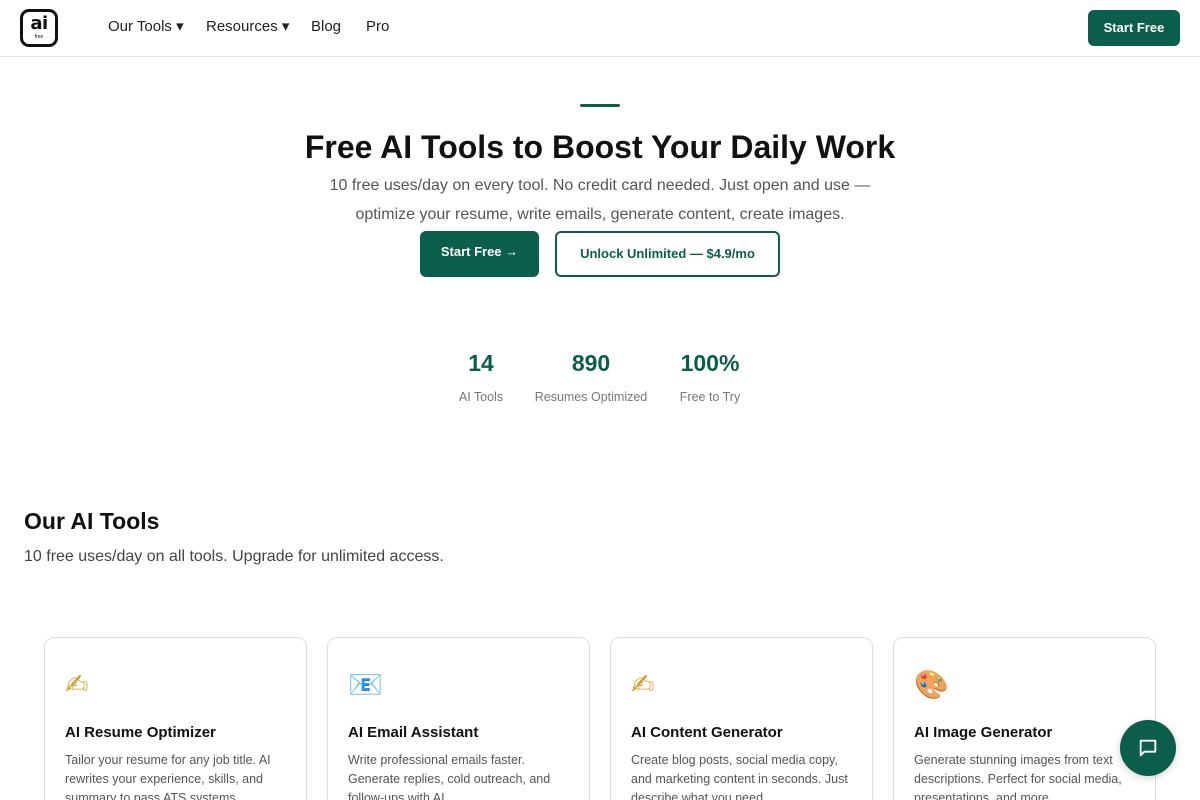 This screenshot has width=1200, height=800. What do you see at coordinates (479, 254) in the screenshot?
I see `hero-start-free-button: Start Free →` at bounding box center [479, 254].